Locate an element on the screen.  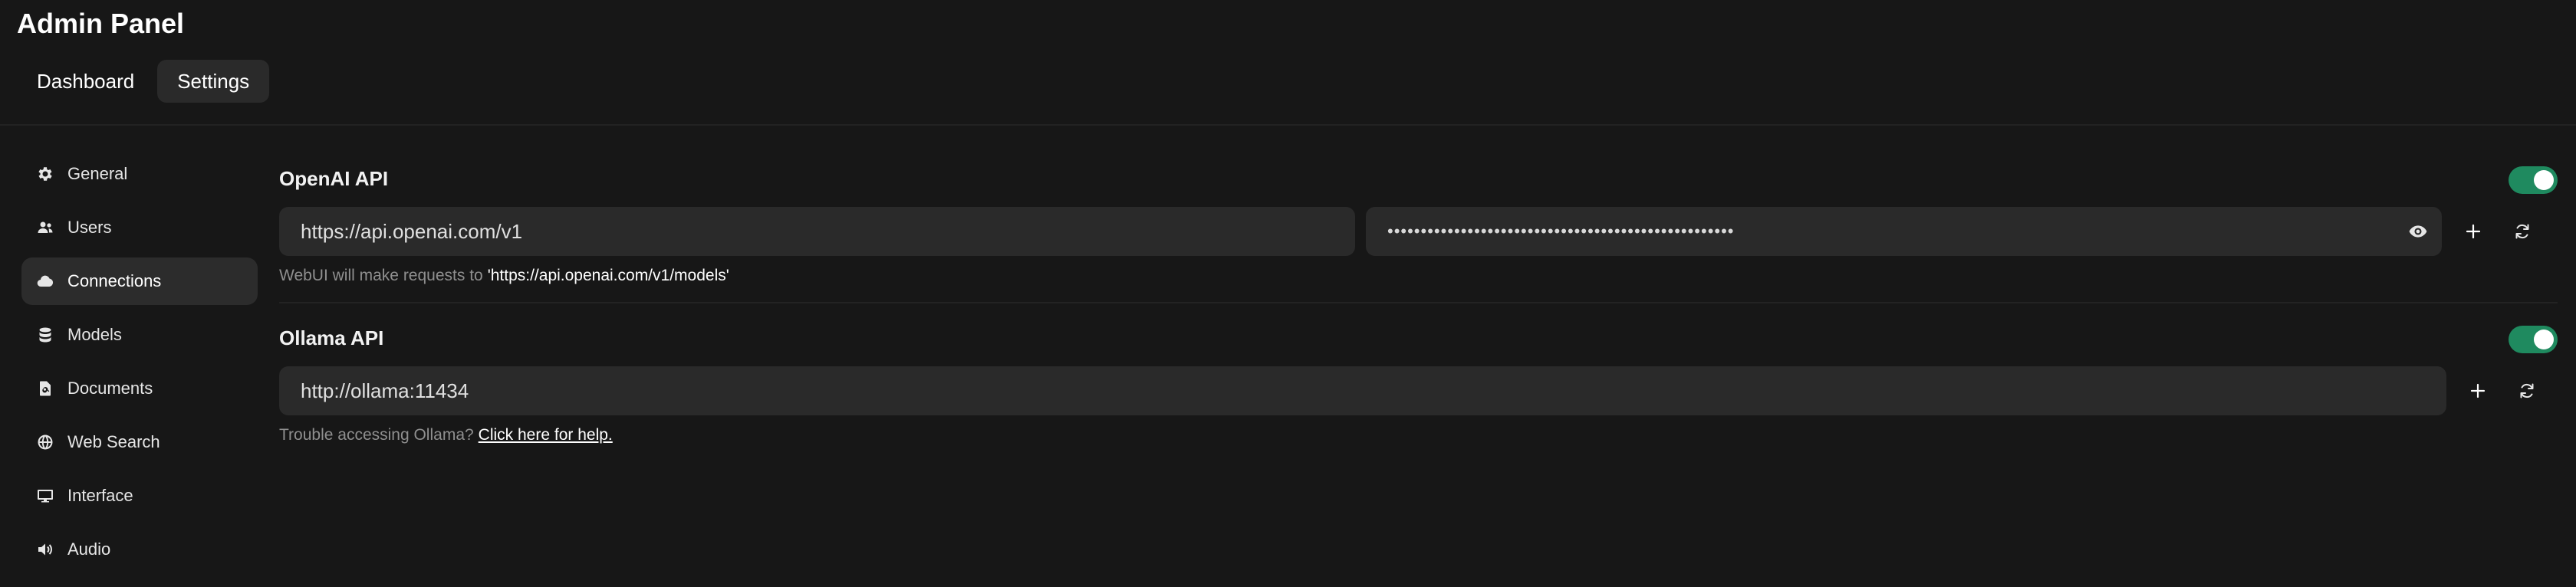
add-ollama-connection-button is located at coordinates (2477, 390).